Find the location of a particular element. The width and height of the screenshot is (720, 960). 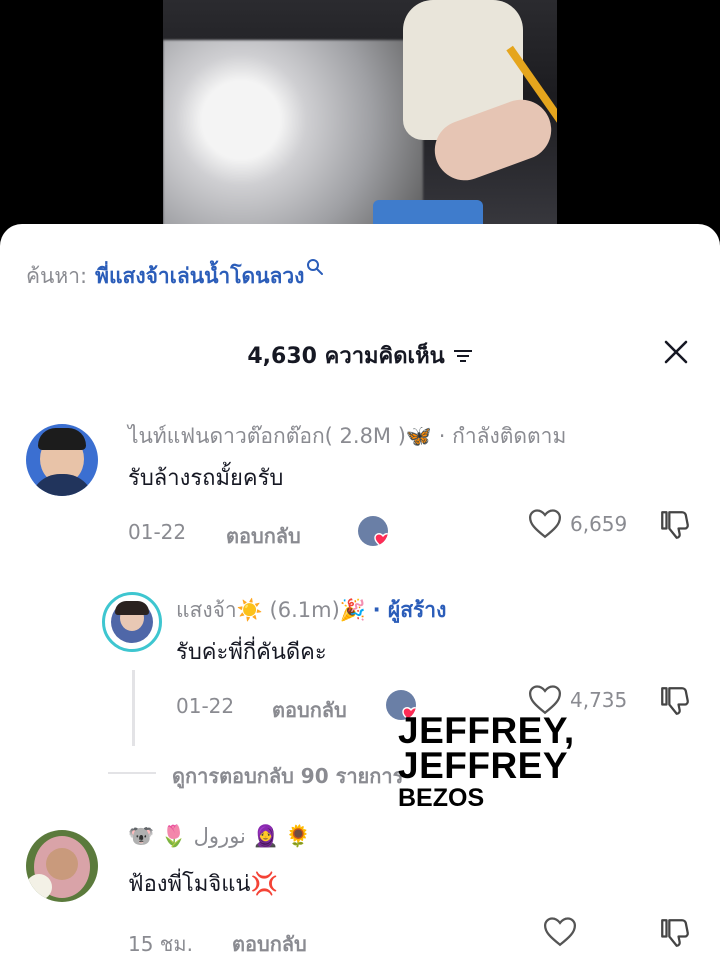

comments-header: 4,630 ความคิดเห็น is located at coordinates (360, 354).